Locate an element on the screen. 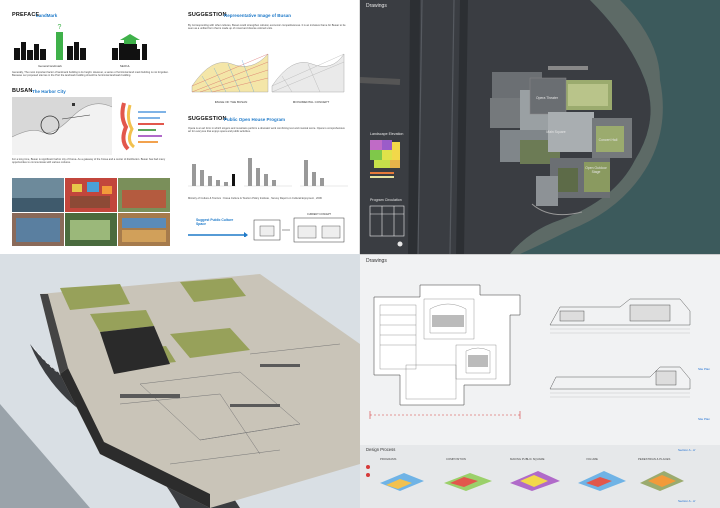  busan-photo-collage is located at coordinates (91, 212).